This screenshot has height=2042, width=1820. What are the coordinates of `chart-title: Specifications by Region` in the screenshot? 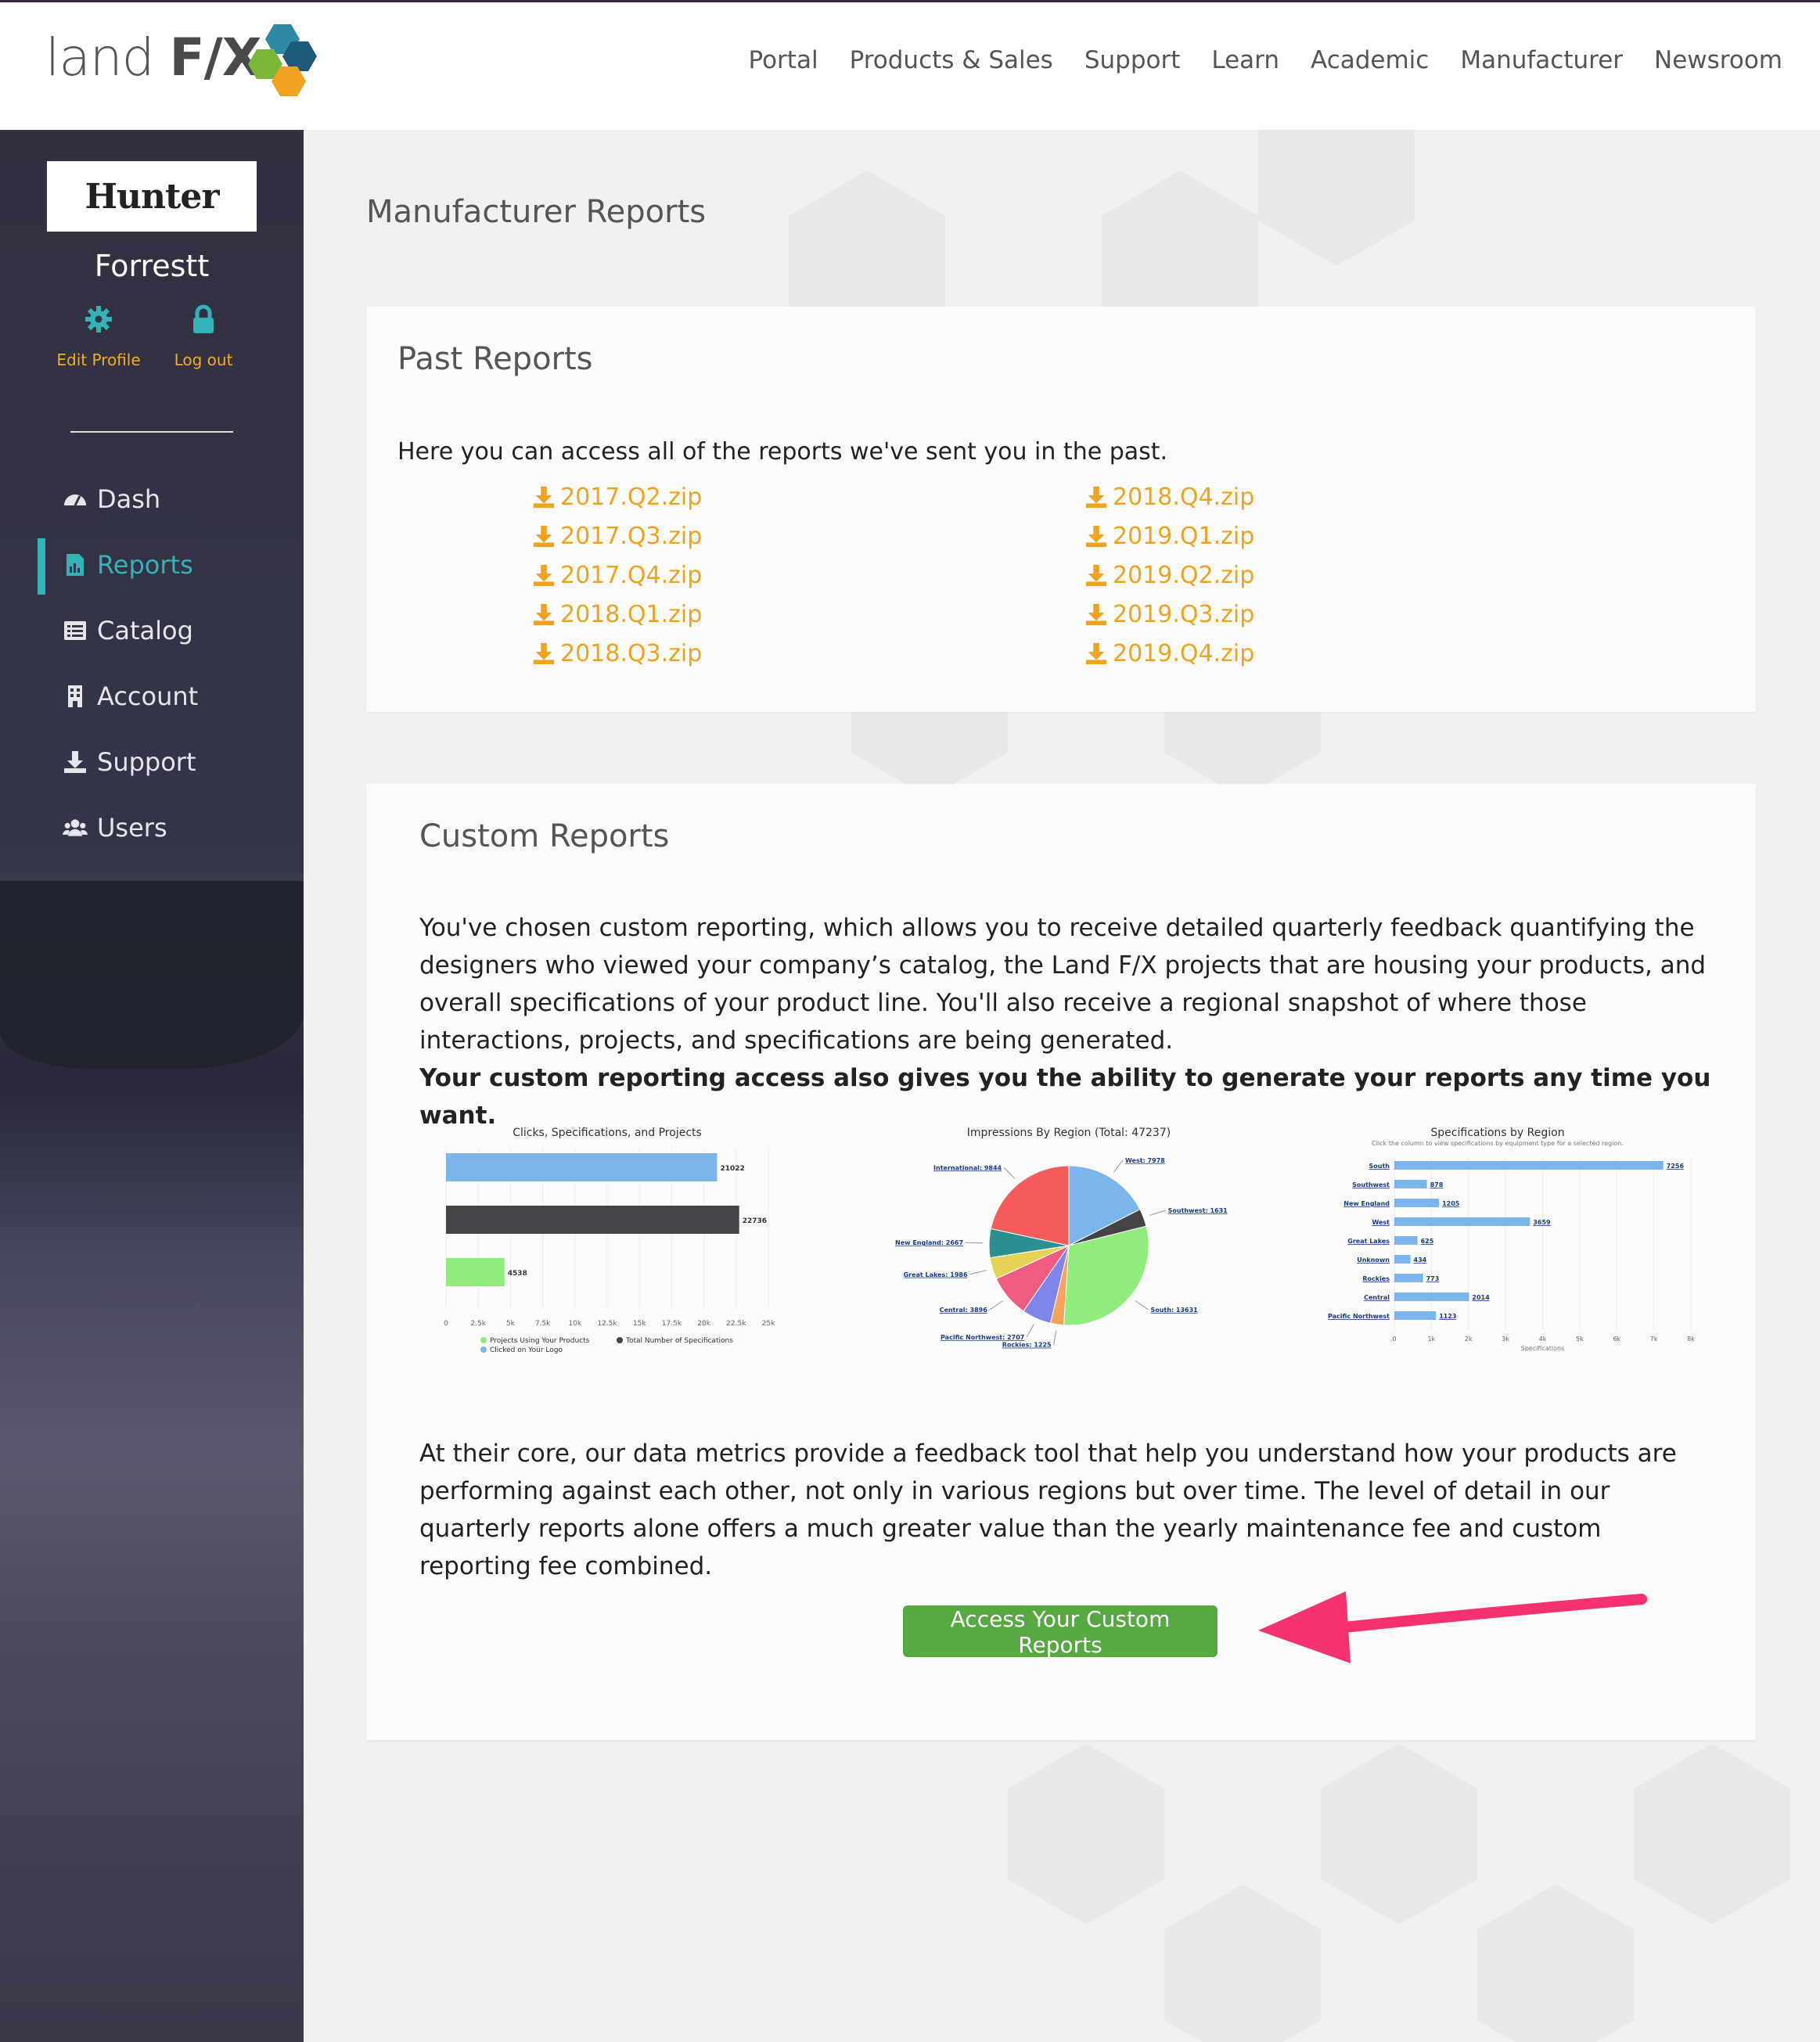 It's located at (1497, 1133).